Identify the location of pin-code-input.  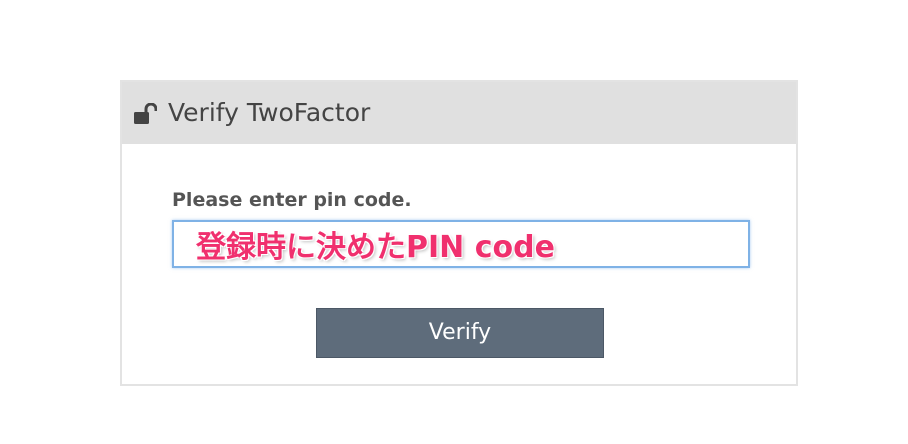
(461, 244).